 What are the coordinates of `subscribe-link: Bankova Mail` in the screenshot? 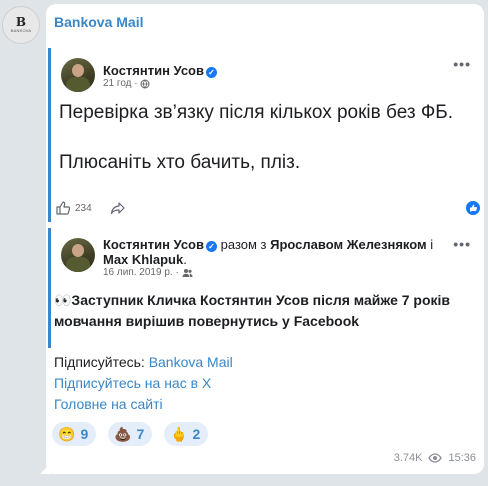 It's located at (191, 362).